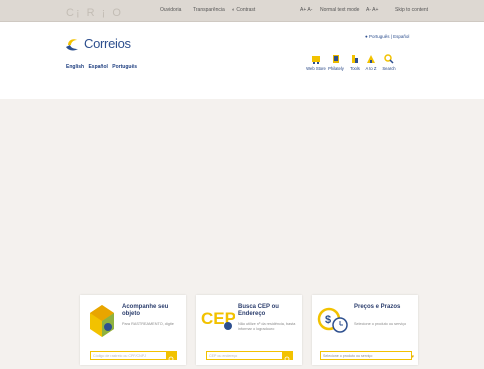  What do you see at coordinates (332, 320) in the screenshot?
I see `prices-icon: $` at bounding box center [332, 320].